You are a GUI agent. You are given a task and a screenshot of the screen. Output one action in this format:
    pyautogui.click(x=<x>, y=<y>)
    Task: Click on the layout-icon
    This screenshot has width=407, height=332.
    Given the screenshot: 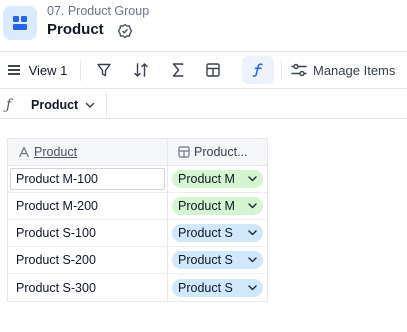 What is the action you would take?
    pyautogui.click(x=213, y=70)
    